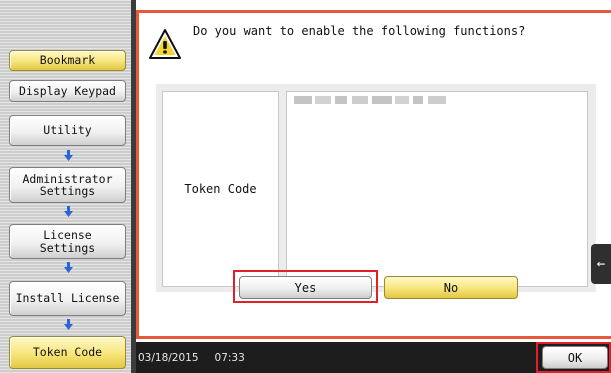 This screenshot has width=611, height=373. What do you see at coordinates (370, 100) in the screenshot?
I see `masked-token-value` at bounding box center [370, 100].